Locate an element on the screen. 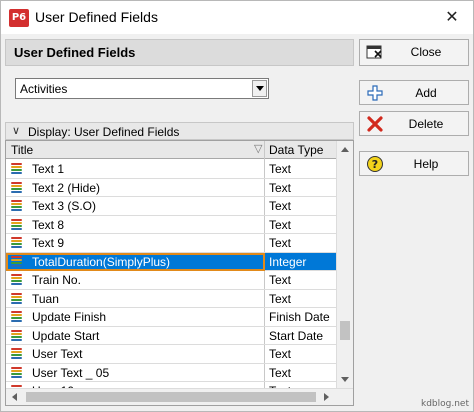  add-button-label: Add is located at coordinates (426, 93).